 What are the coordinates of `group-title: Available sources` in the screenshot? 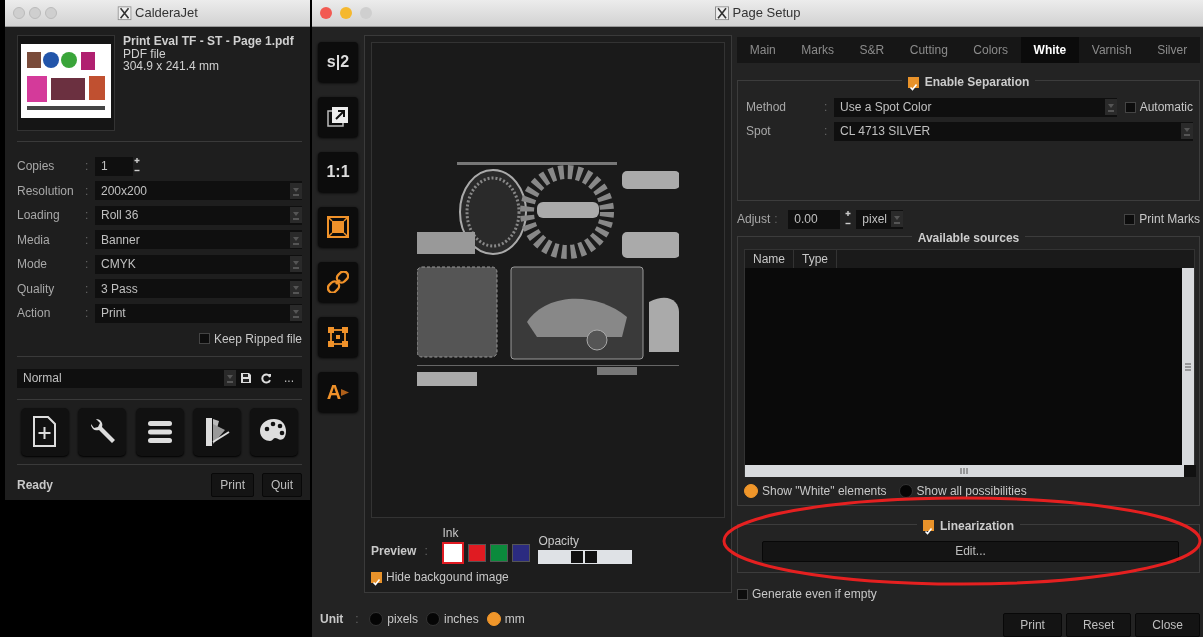 It's located at (968, 238).